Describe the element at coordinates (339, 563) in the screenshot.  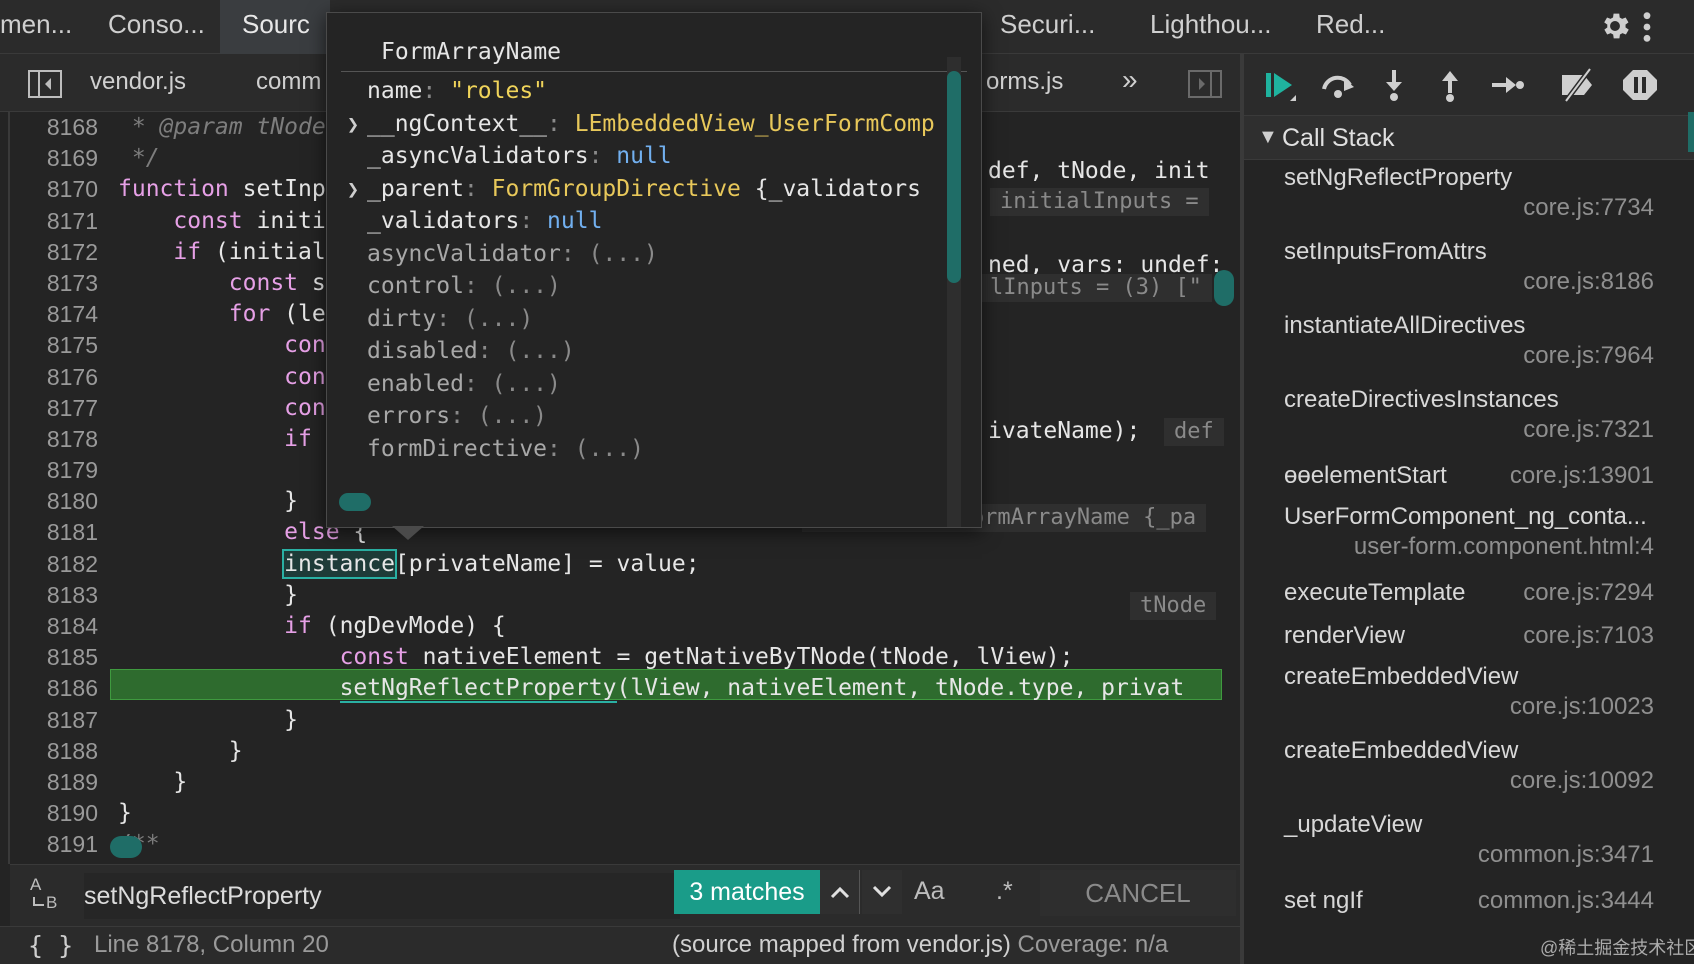
I see `hovered-variable: instance` at that location.